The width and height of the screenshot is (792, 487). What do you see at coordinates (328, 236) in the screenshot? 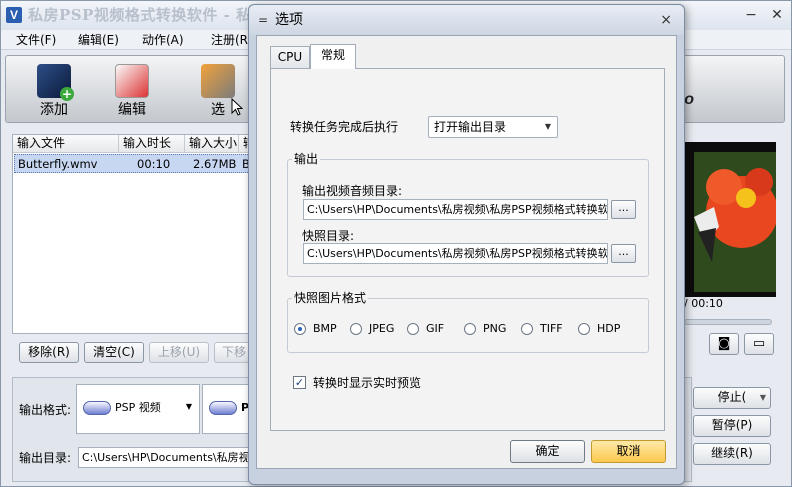
I see `snapshot-dir-label: 快照目录:` at bounding box center [328, 236].